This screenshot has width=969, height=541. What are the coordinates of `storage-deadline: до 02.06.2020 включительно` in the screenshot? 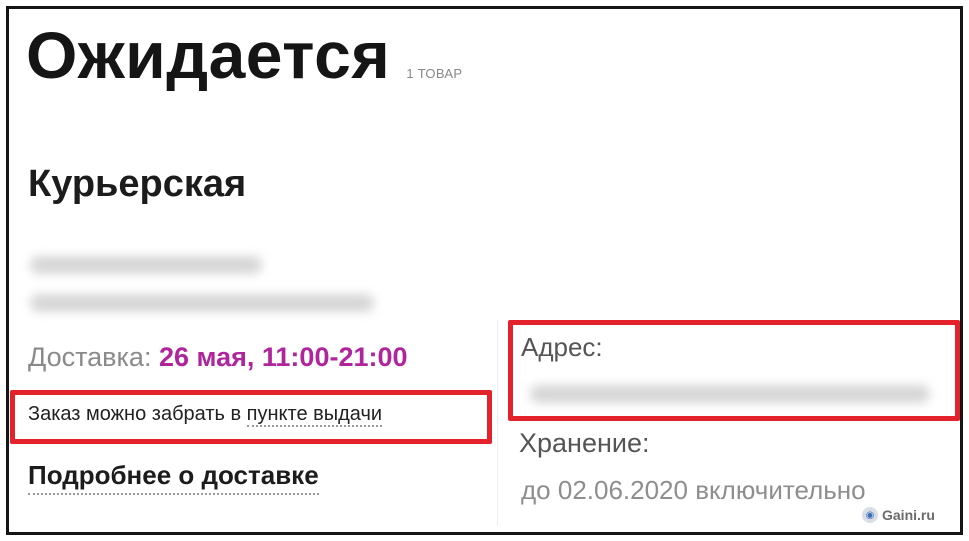 It's located at (693, 490).